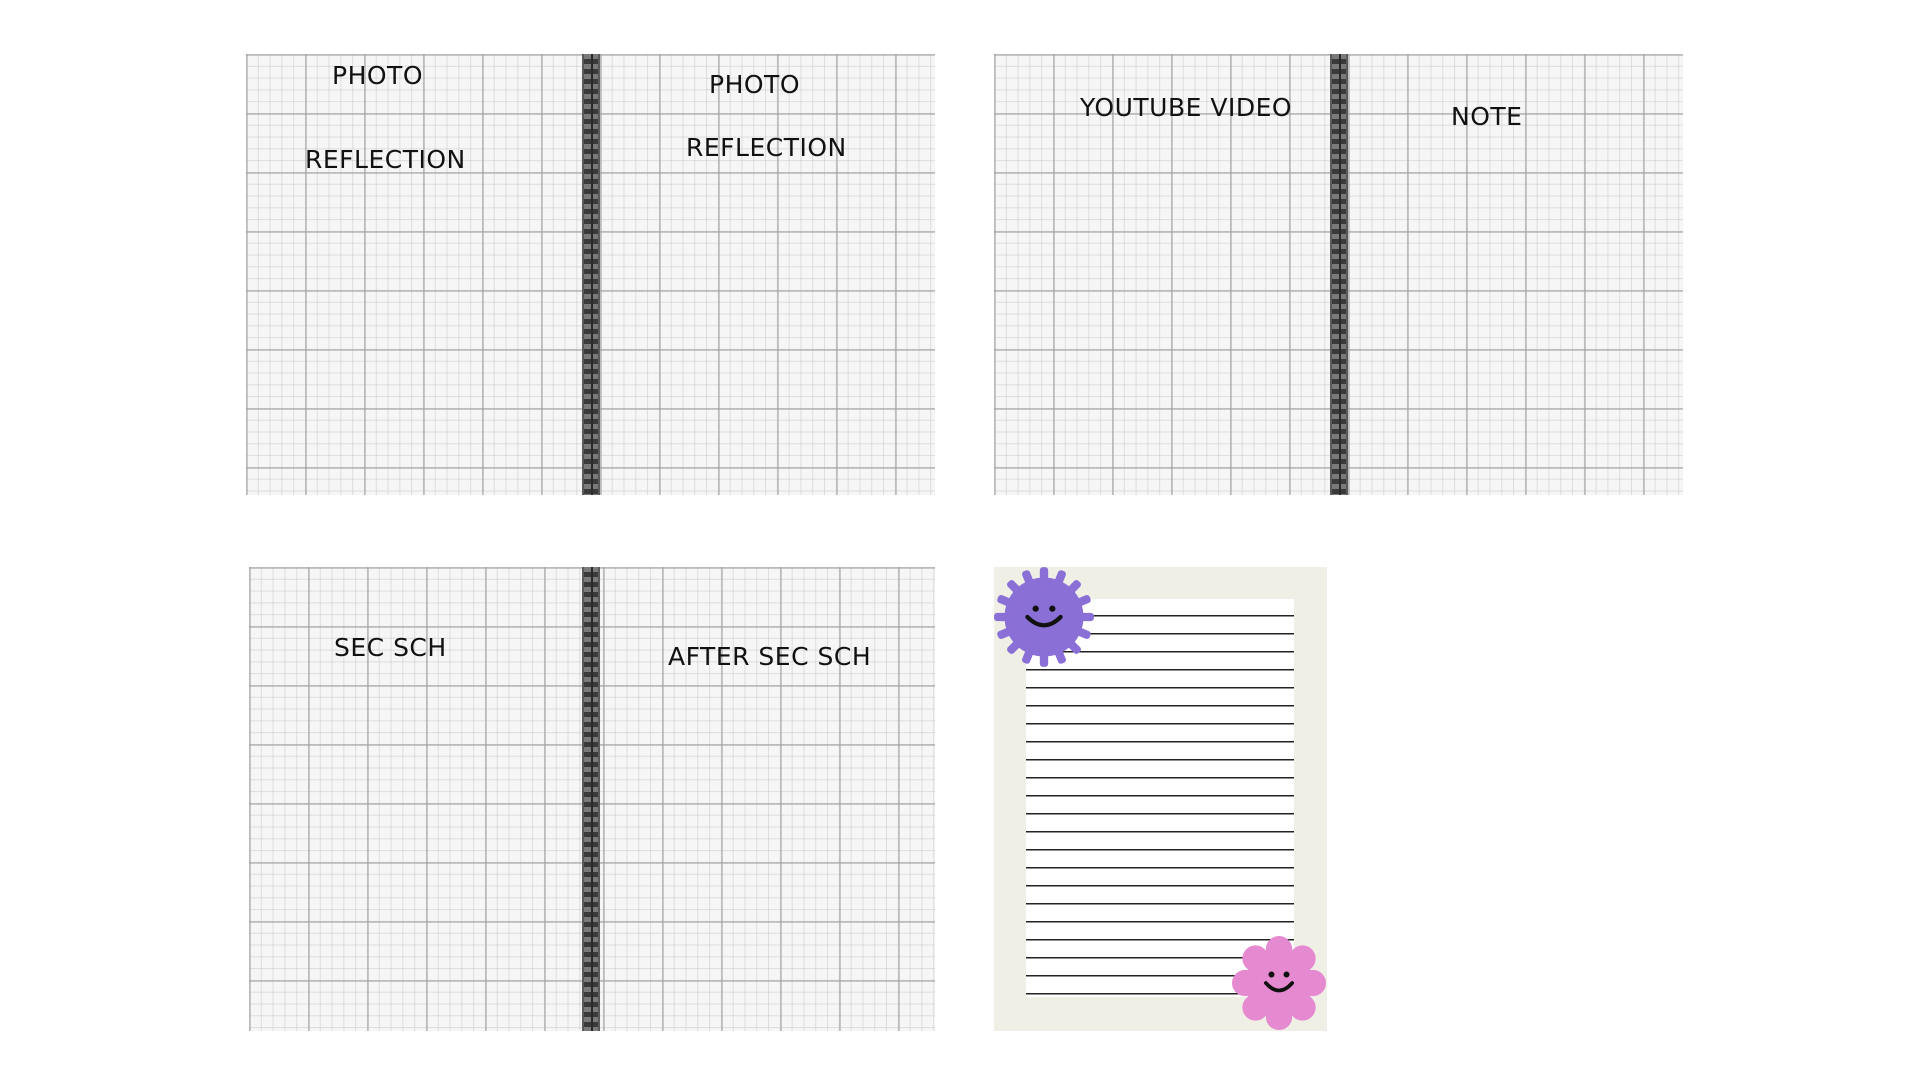  What do you see at coordinates (755, 84) in the screenshot?
I see `page-label-photo-right: PHOTO` at bounding box center [755, 84].